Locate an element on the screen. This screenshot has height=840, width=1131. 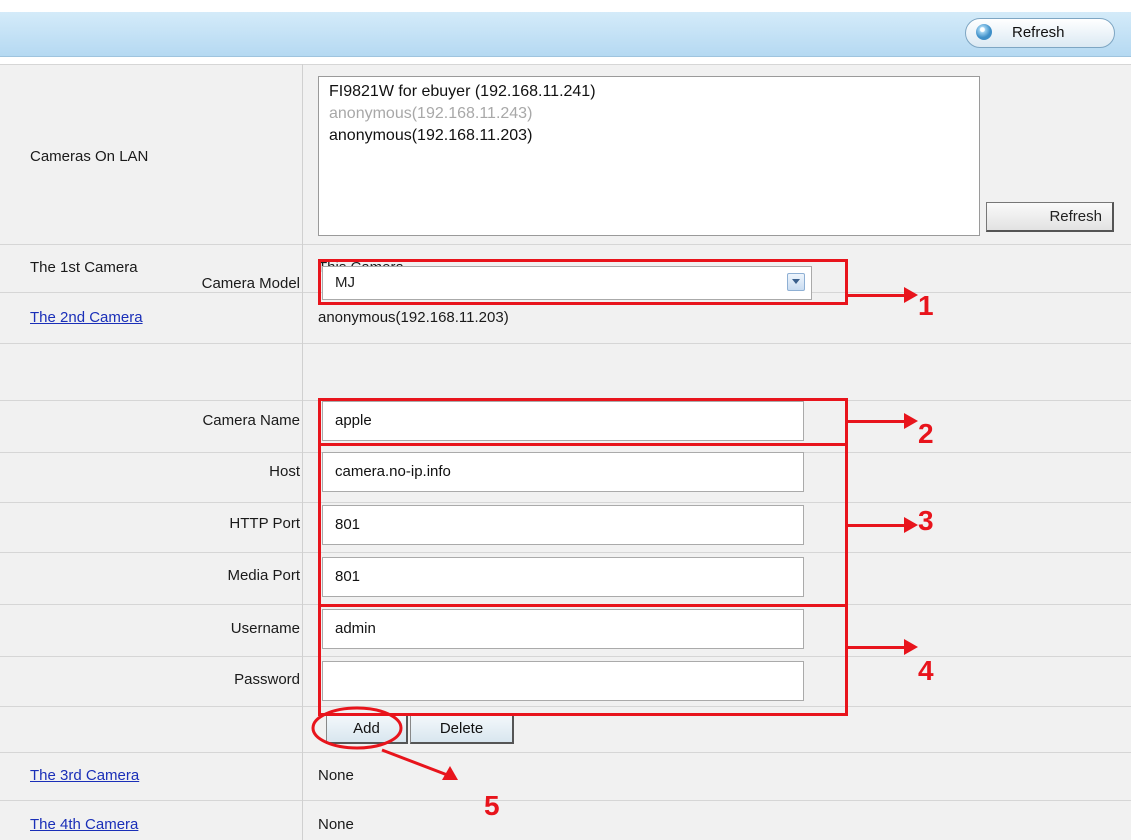
annotation-number-1: 1 is located at coordinates (926, 305).